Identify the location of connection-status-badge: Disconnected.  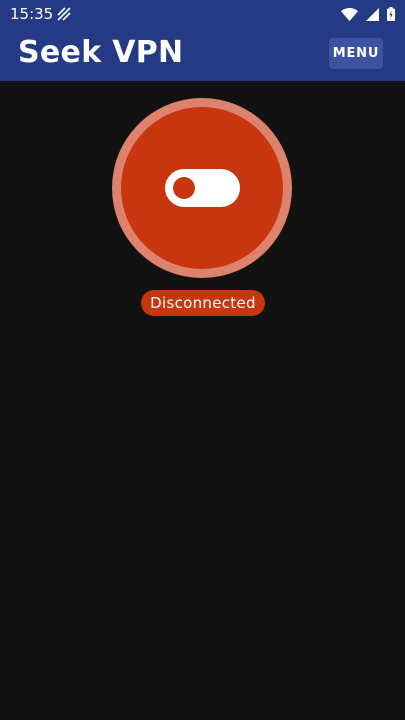
(203, 303).